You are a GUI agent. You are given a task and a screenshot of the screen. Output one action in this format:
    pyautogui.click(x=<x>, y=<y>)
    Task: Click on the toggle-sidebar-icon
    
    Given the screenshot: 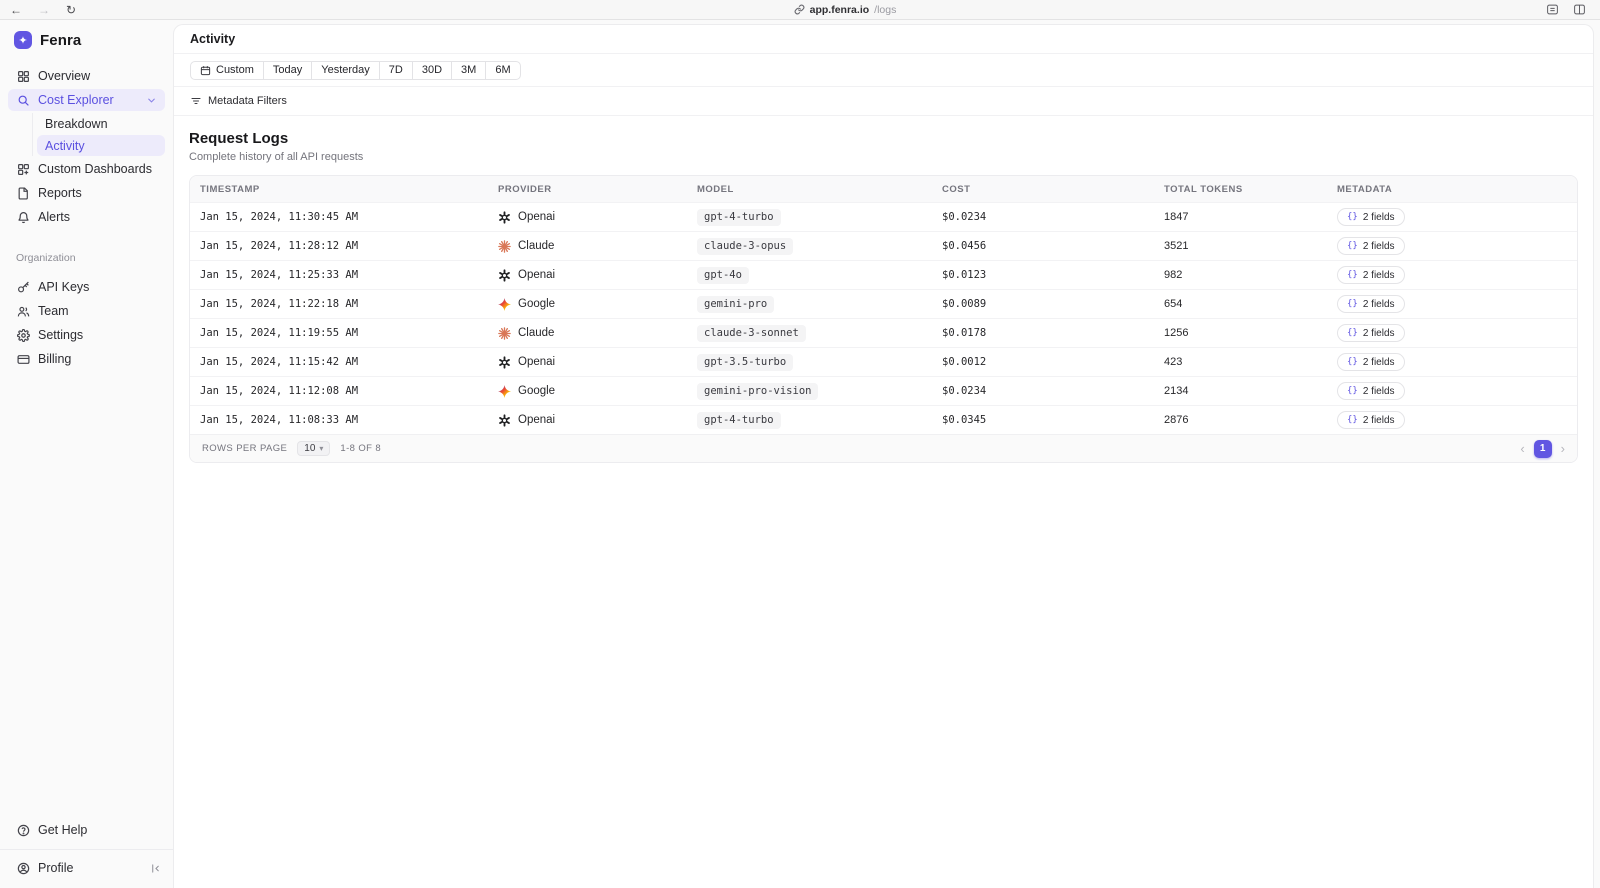 What is the action you would take?
    pyautogui.click(x=1579, y=9)
    